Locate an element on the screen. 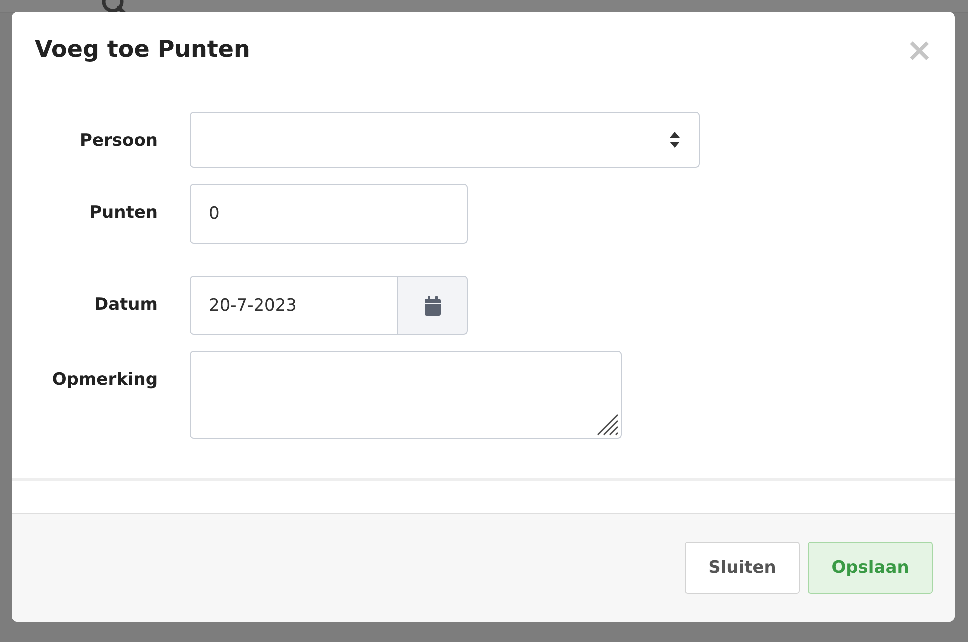 This screenshot has height=642, width=968. field-label: Opmerking is located at coordinates (104, 380).